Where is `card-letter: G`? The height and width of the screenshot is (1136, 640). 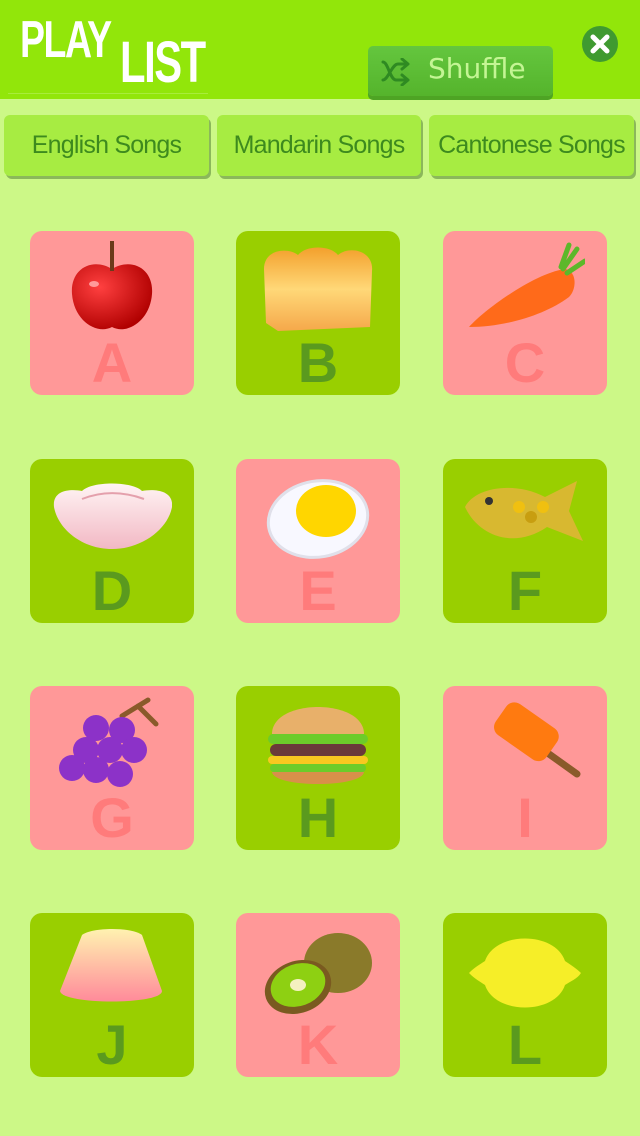
card-letter: G is located at coordinates (112, 817).